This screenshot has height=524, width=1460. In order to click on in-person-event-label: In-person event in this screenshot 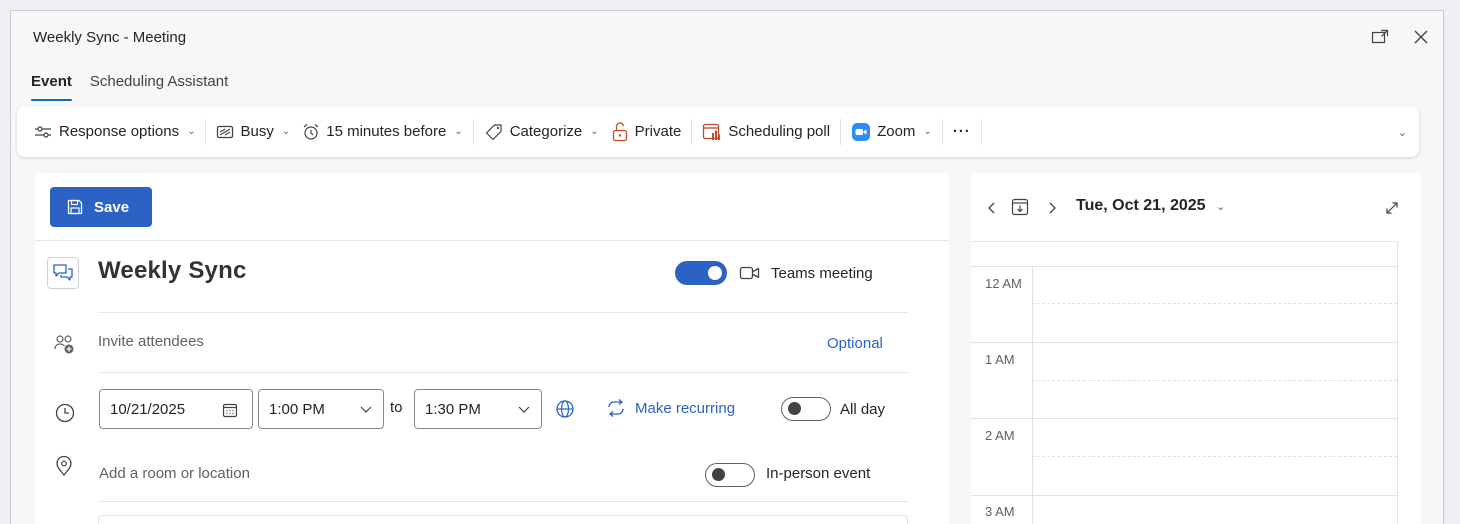, I will do `click(818, 473)`.